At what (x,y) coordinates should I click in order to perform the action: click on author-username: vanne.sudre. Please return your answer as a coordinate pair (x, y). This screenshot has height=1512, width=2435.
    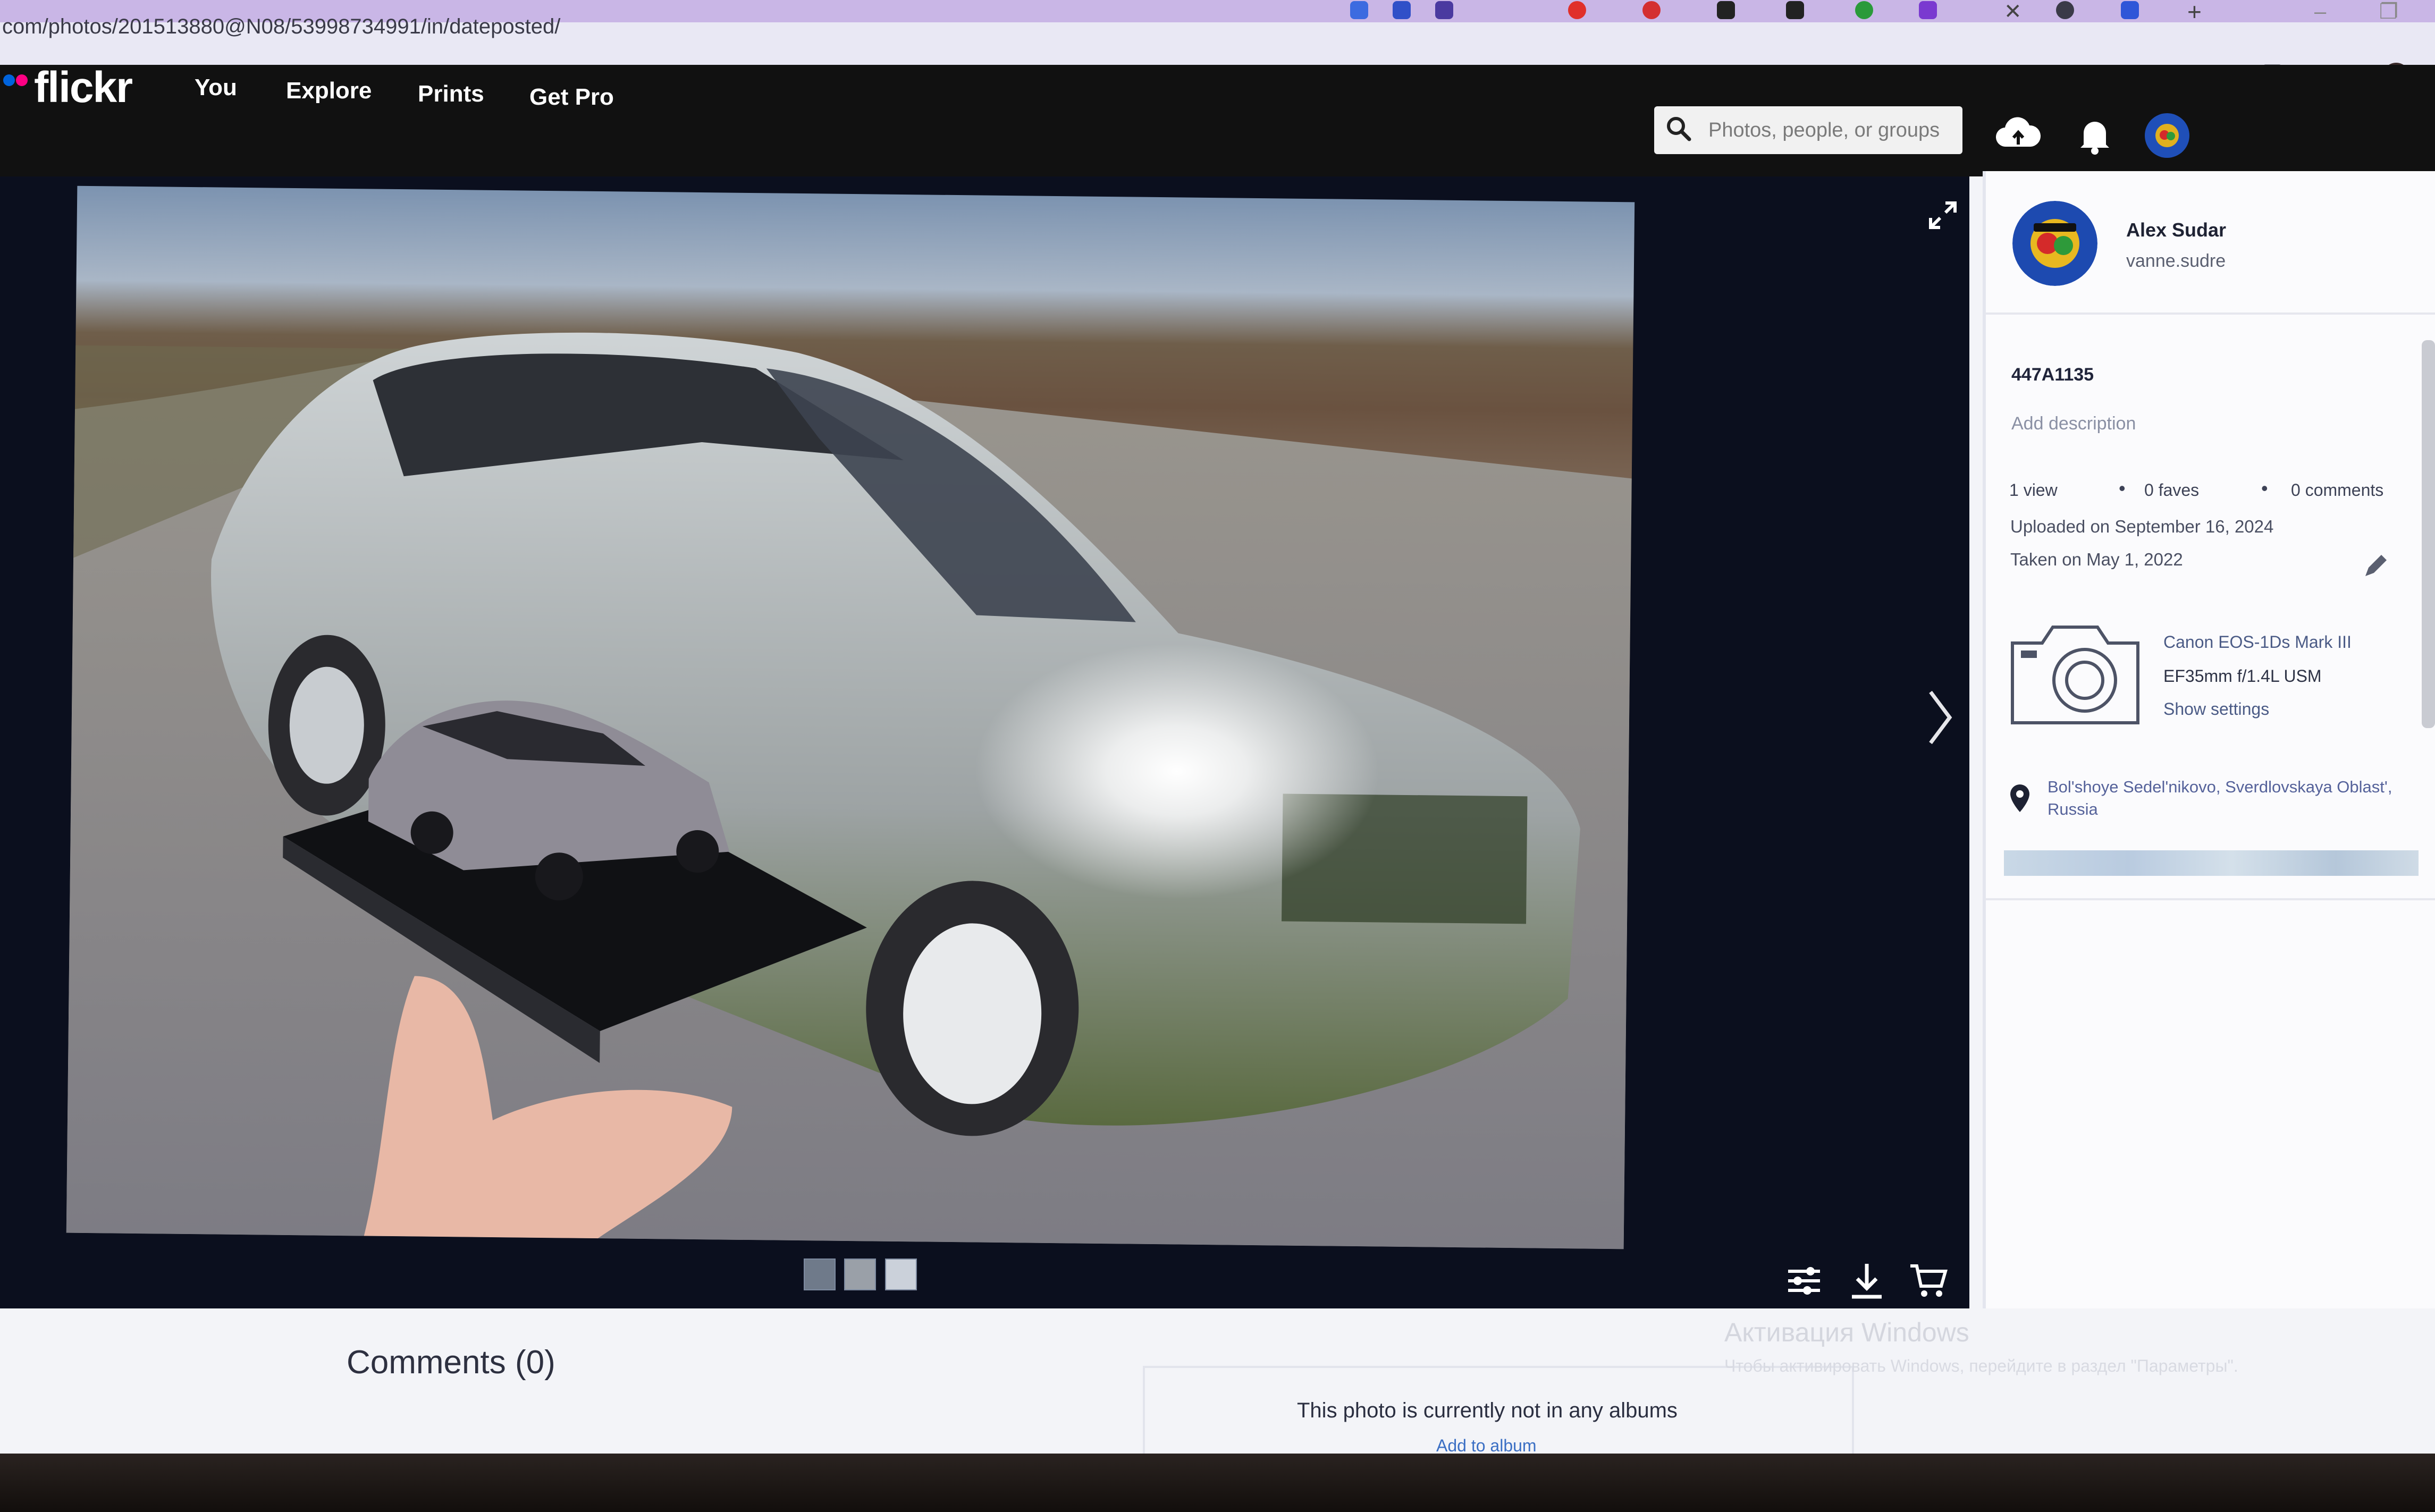
    Looking at the image, I should click on (2176, 261).